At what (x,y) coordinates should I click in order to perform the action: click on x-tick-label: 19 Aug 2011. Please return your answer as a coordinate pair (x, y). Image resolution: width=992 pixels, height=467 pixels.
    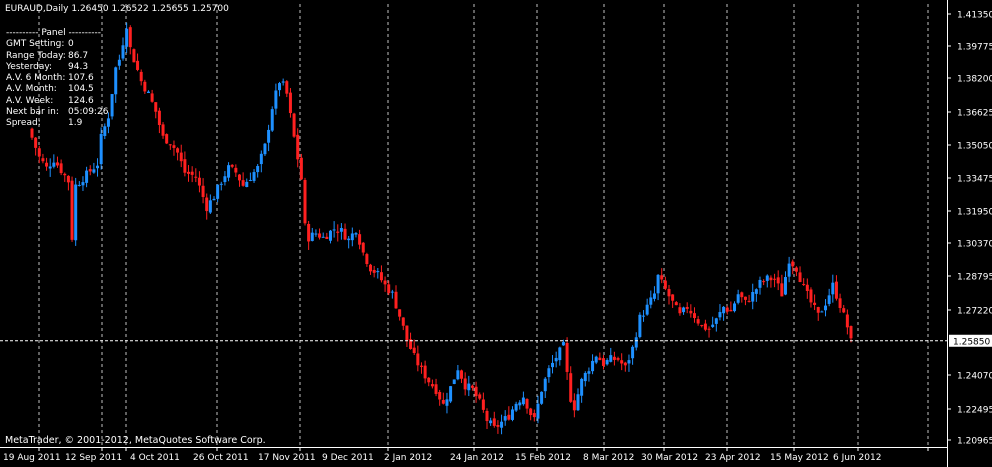
    Looking at the image, I should click on (32, 458).